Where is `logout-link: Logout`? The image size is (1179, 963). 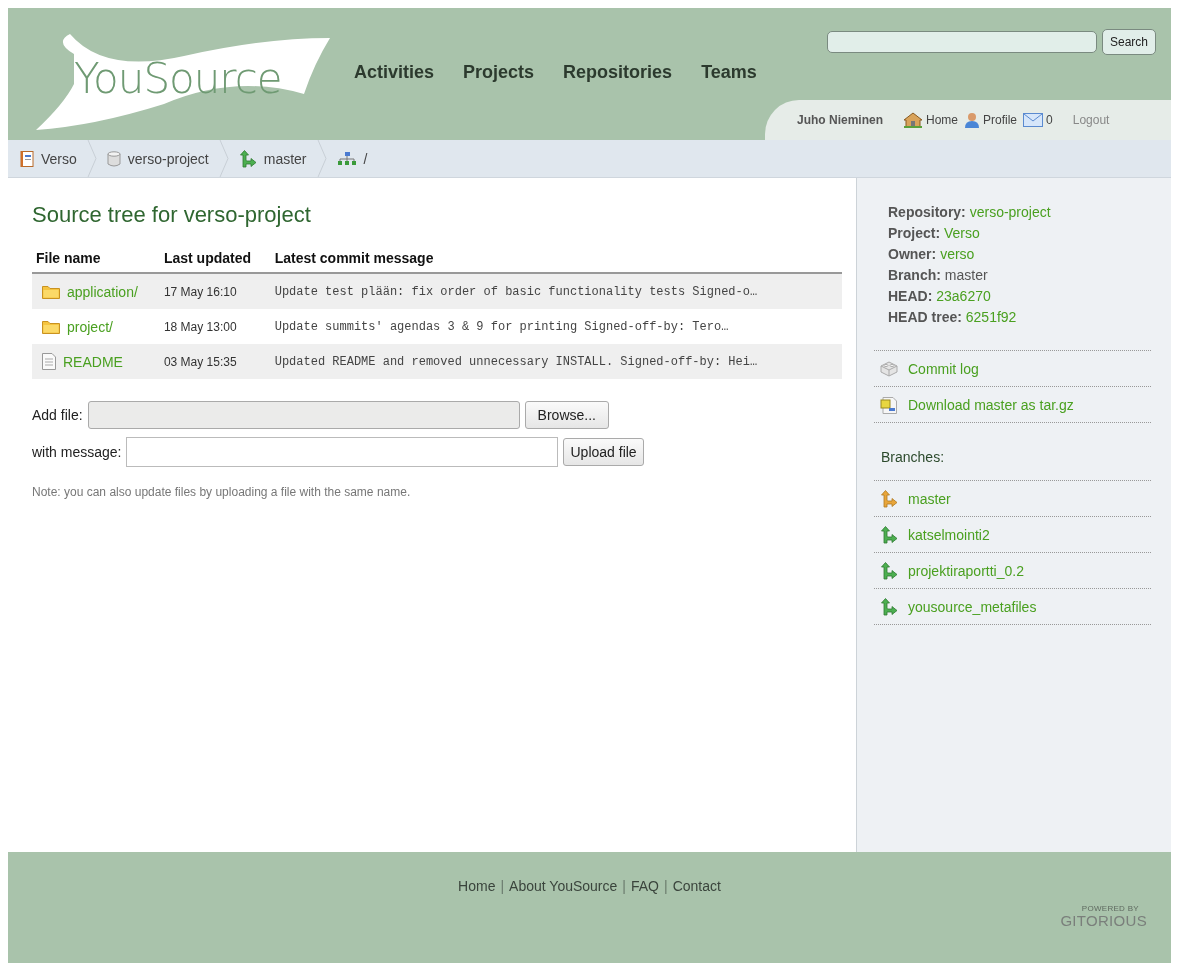
logout-link: Logout is located at coordinates (1091, 120).